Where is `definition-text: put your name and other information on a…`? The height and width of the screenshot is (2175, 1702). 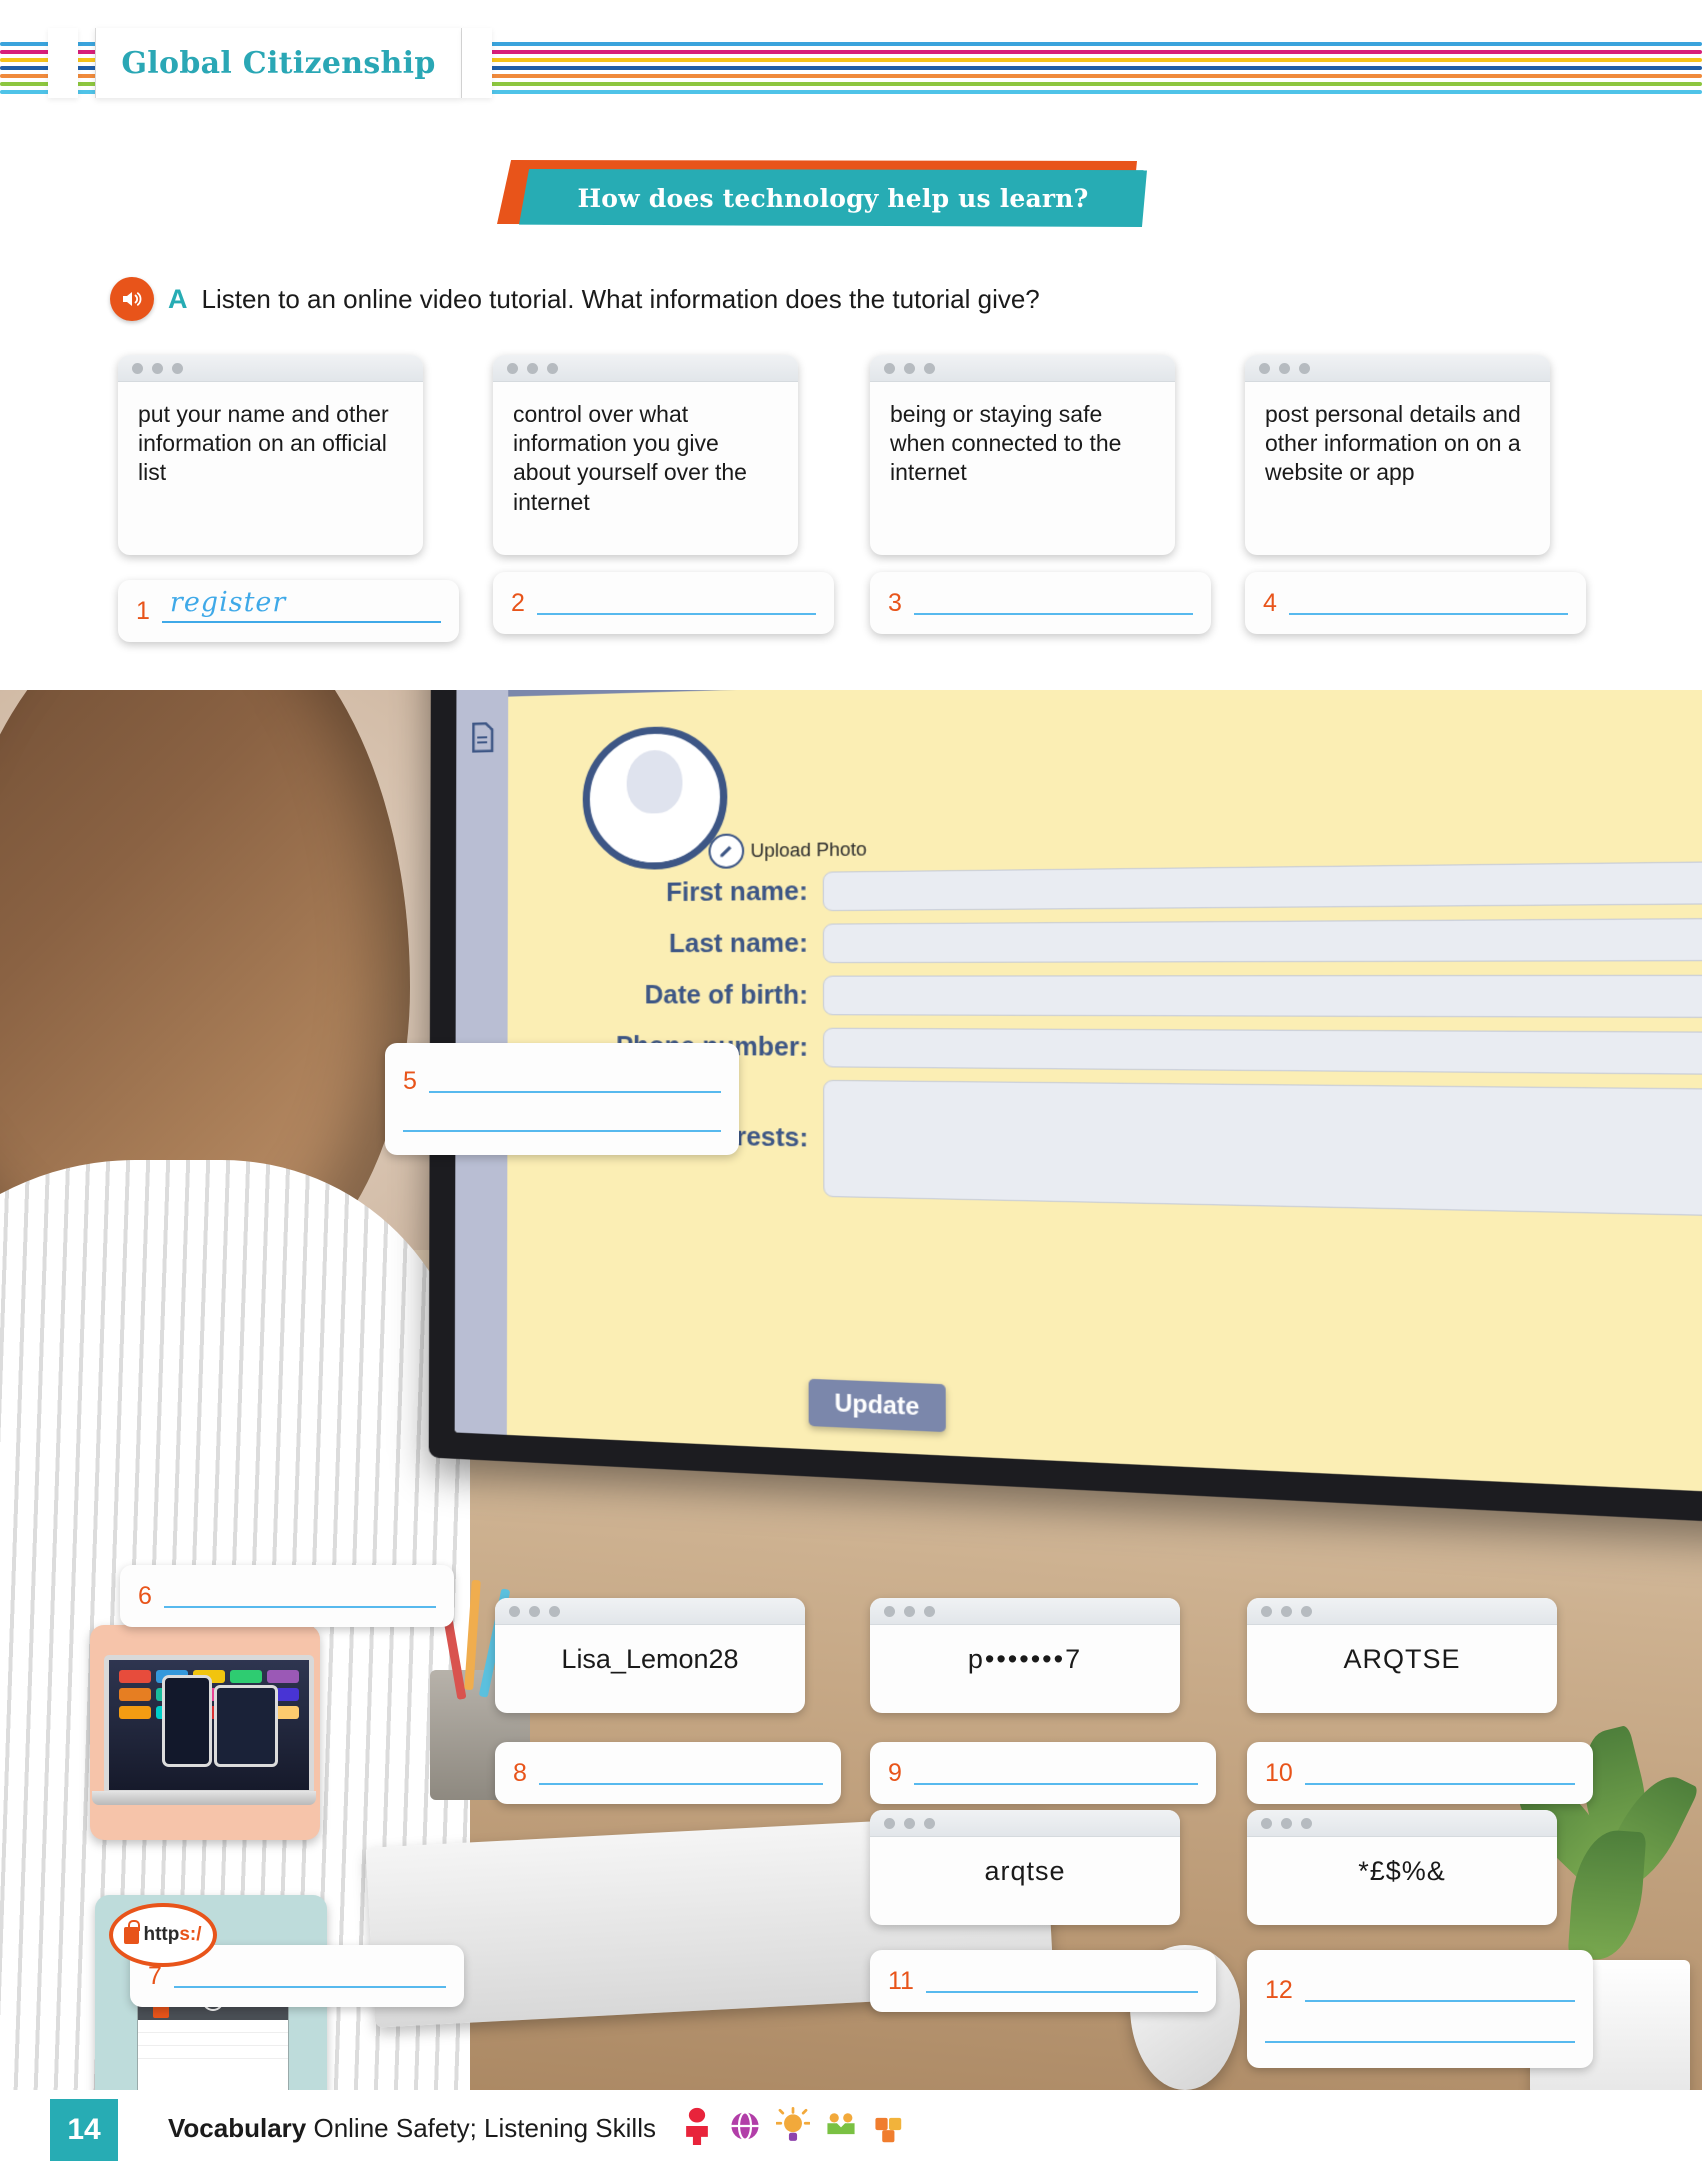
definition-text: put your name and other information on a… is located at coordinates (263, 443).